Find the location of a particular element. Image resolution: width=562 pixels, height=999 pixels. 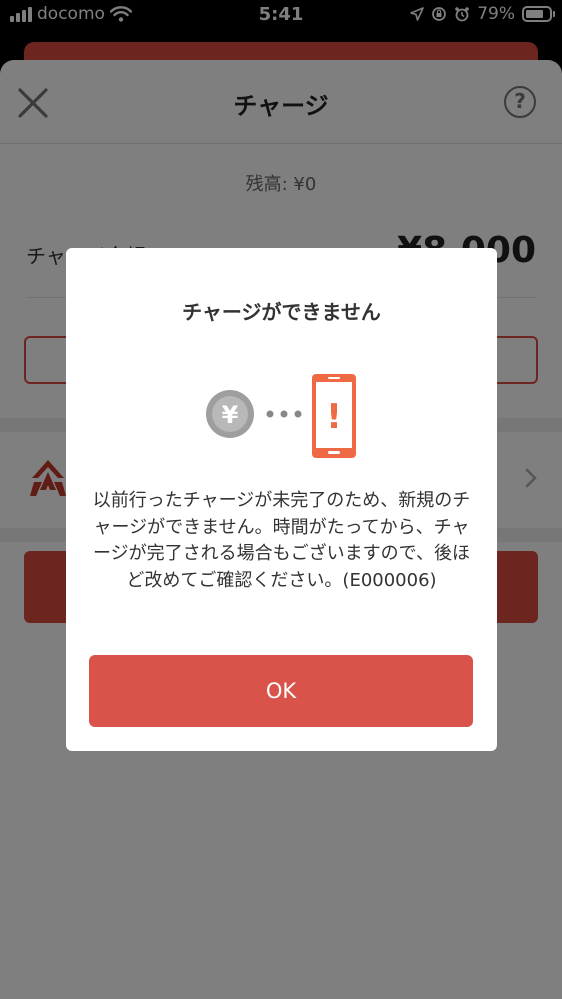

yen-symbol: ¥ is located at coordinates (230, 415).